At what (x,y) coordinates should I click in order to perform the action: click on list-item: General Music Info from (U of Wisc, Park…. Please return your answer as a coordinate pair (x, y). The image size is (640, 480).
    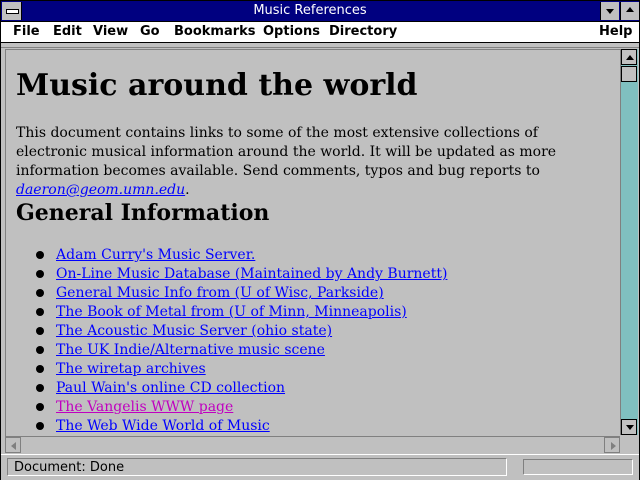
    Looking at the image, I should click on (236, 293).